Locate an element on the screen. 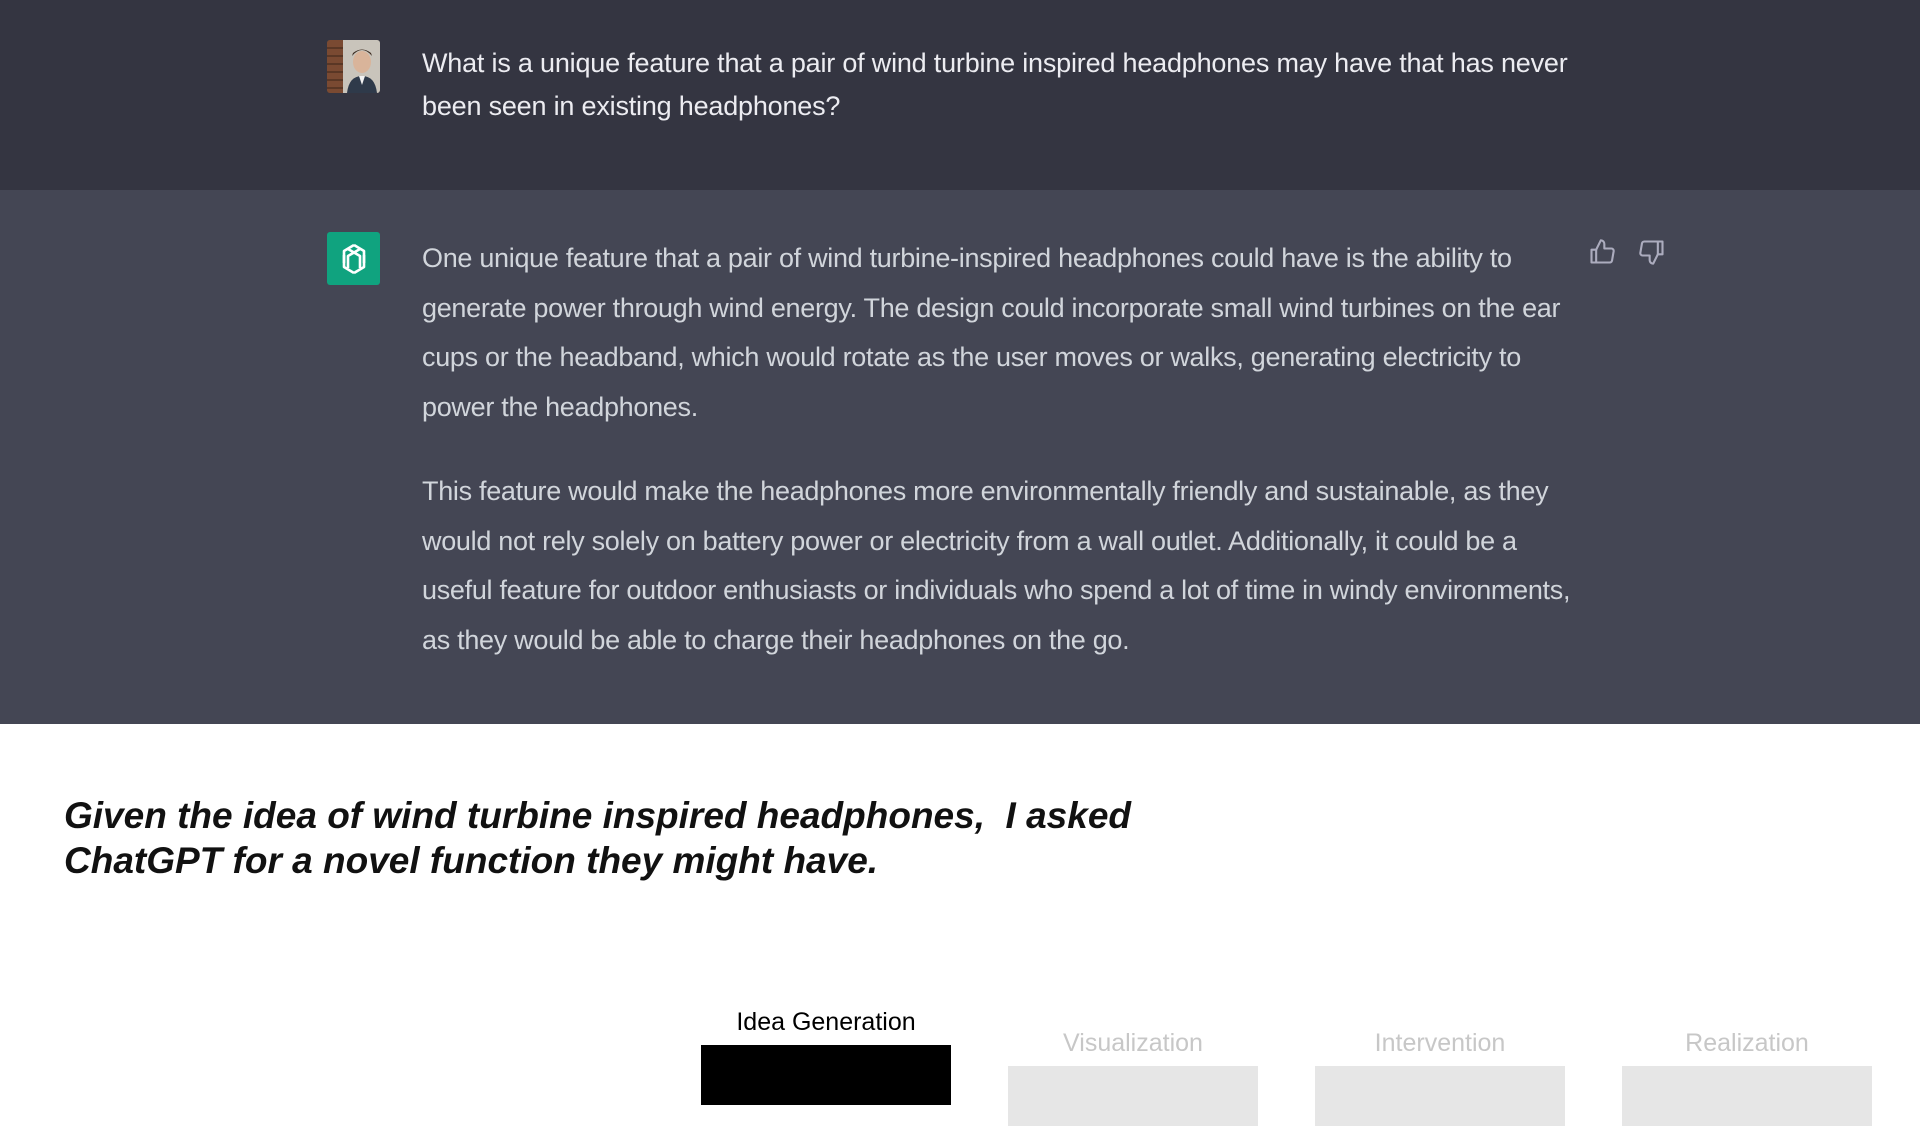 Image resolution: width=1920 pixels, height=1126 pixels. stage-label: Realization is located at coordinates (1747, 1043).